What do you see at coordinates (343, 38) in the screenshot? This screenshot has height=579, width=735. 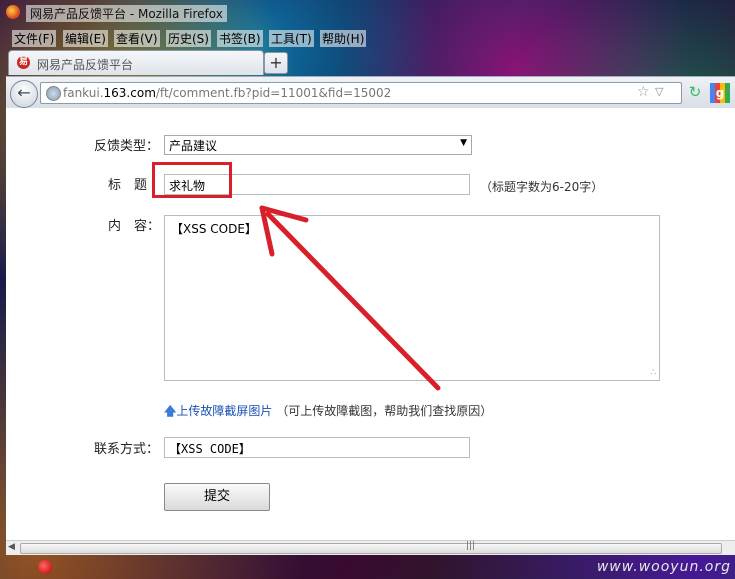 I see `menu-help: 帮助(H)` at bounding box center [343, 38].